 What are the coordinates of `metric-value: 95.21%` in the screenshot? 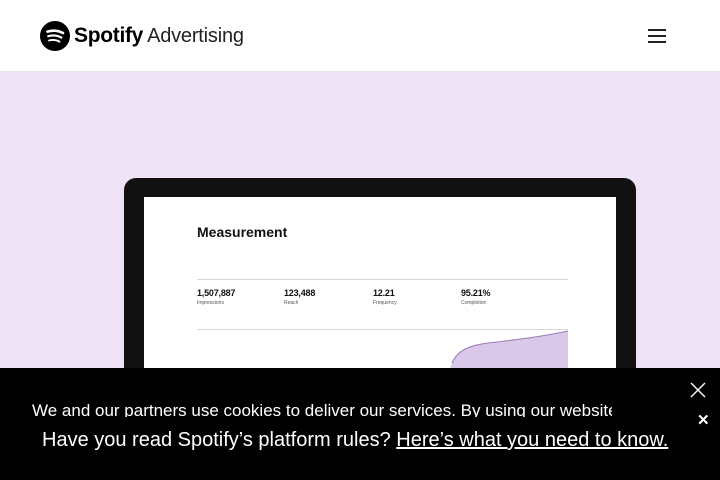 It's located at (476, 293).